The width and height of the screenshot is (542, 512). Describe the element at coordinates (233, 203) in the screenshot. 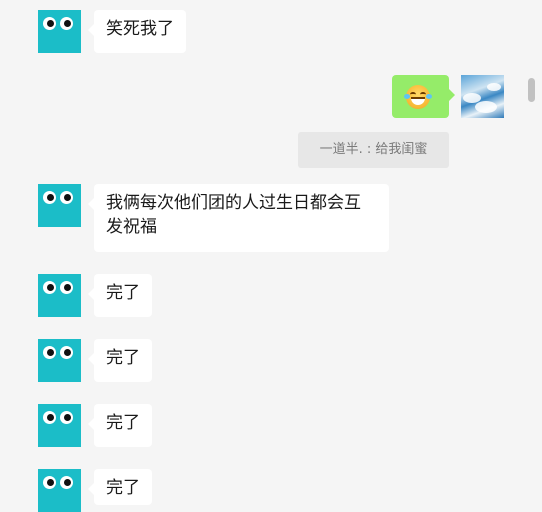

I see `message-text-line: 我俩每次他们团的人过生日都会互` at that location.